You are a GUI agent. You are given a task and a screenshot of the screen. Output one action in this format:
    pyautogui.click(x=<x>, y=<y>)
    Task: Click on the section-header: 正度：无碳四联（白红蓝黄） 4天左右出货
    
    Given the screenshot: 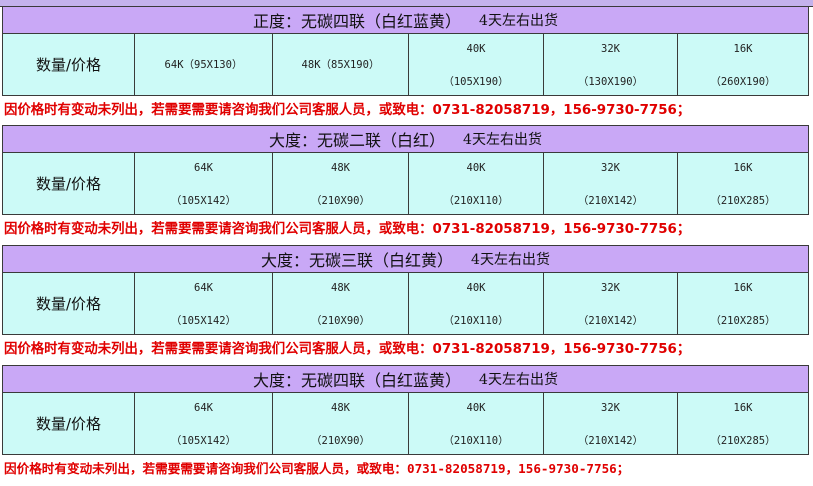 What is the action you would take?
    pyautogui.click(x=405, y=20)
    